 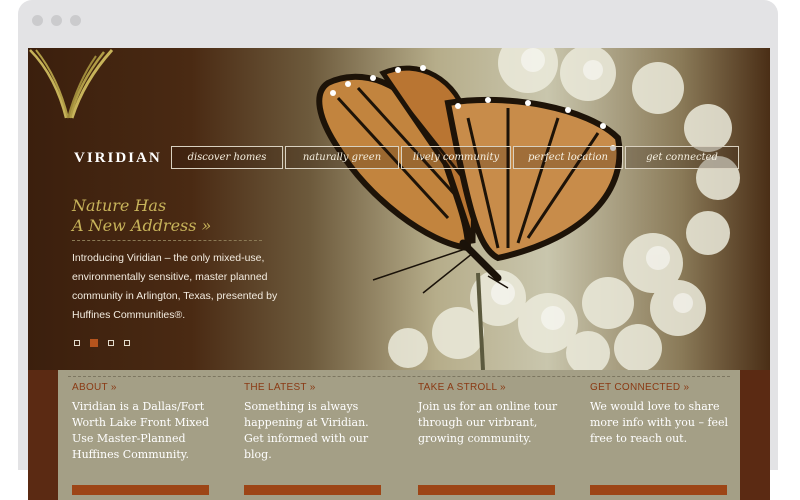 What do you see at coordinates (102, 343) in the screenshot?
I see `slide-pager` at bounding box center [102, 343].